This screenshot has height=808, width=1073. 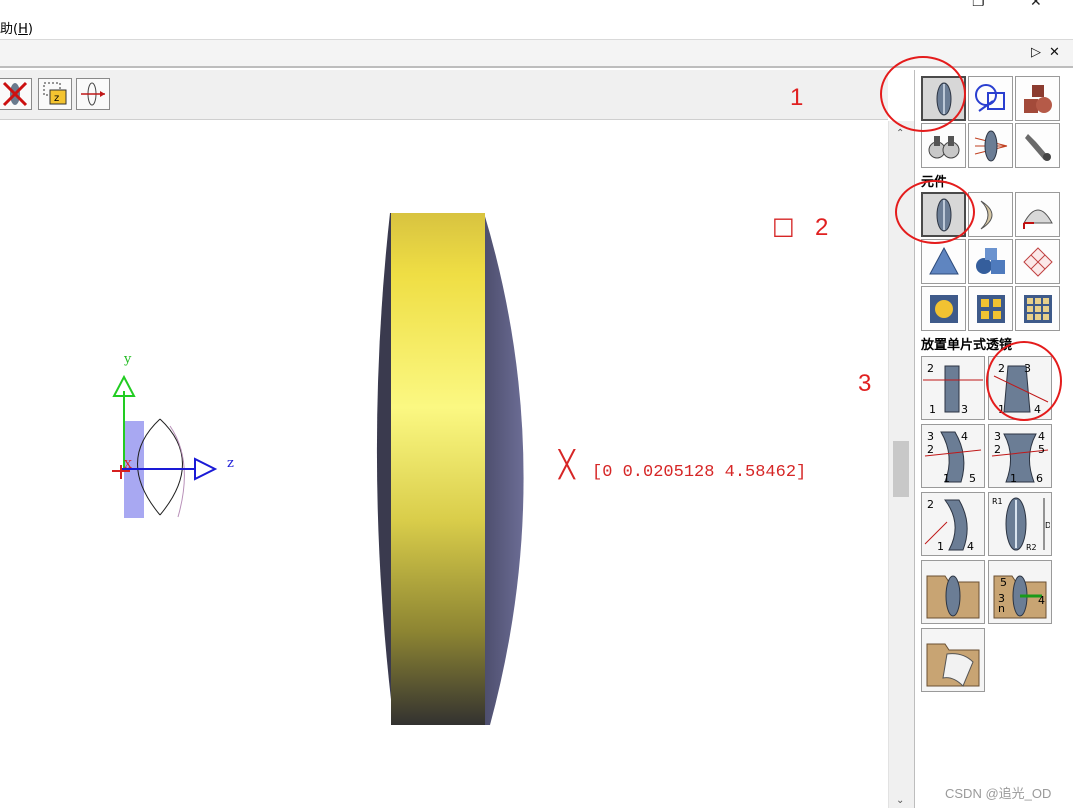 I want to click on aperture-single-icon, so click(x=943, y=308).